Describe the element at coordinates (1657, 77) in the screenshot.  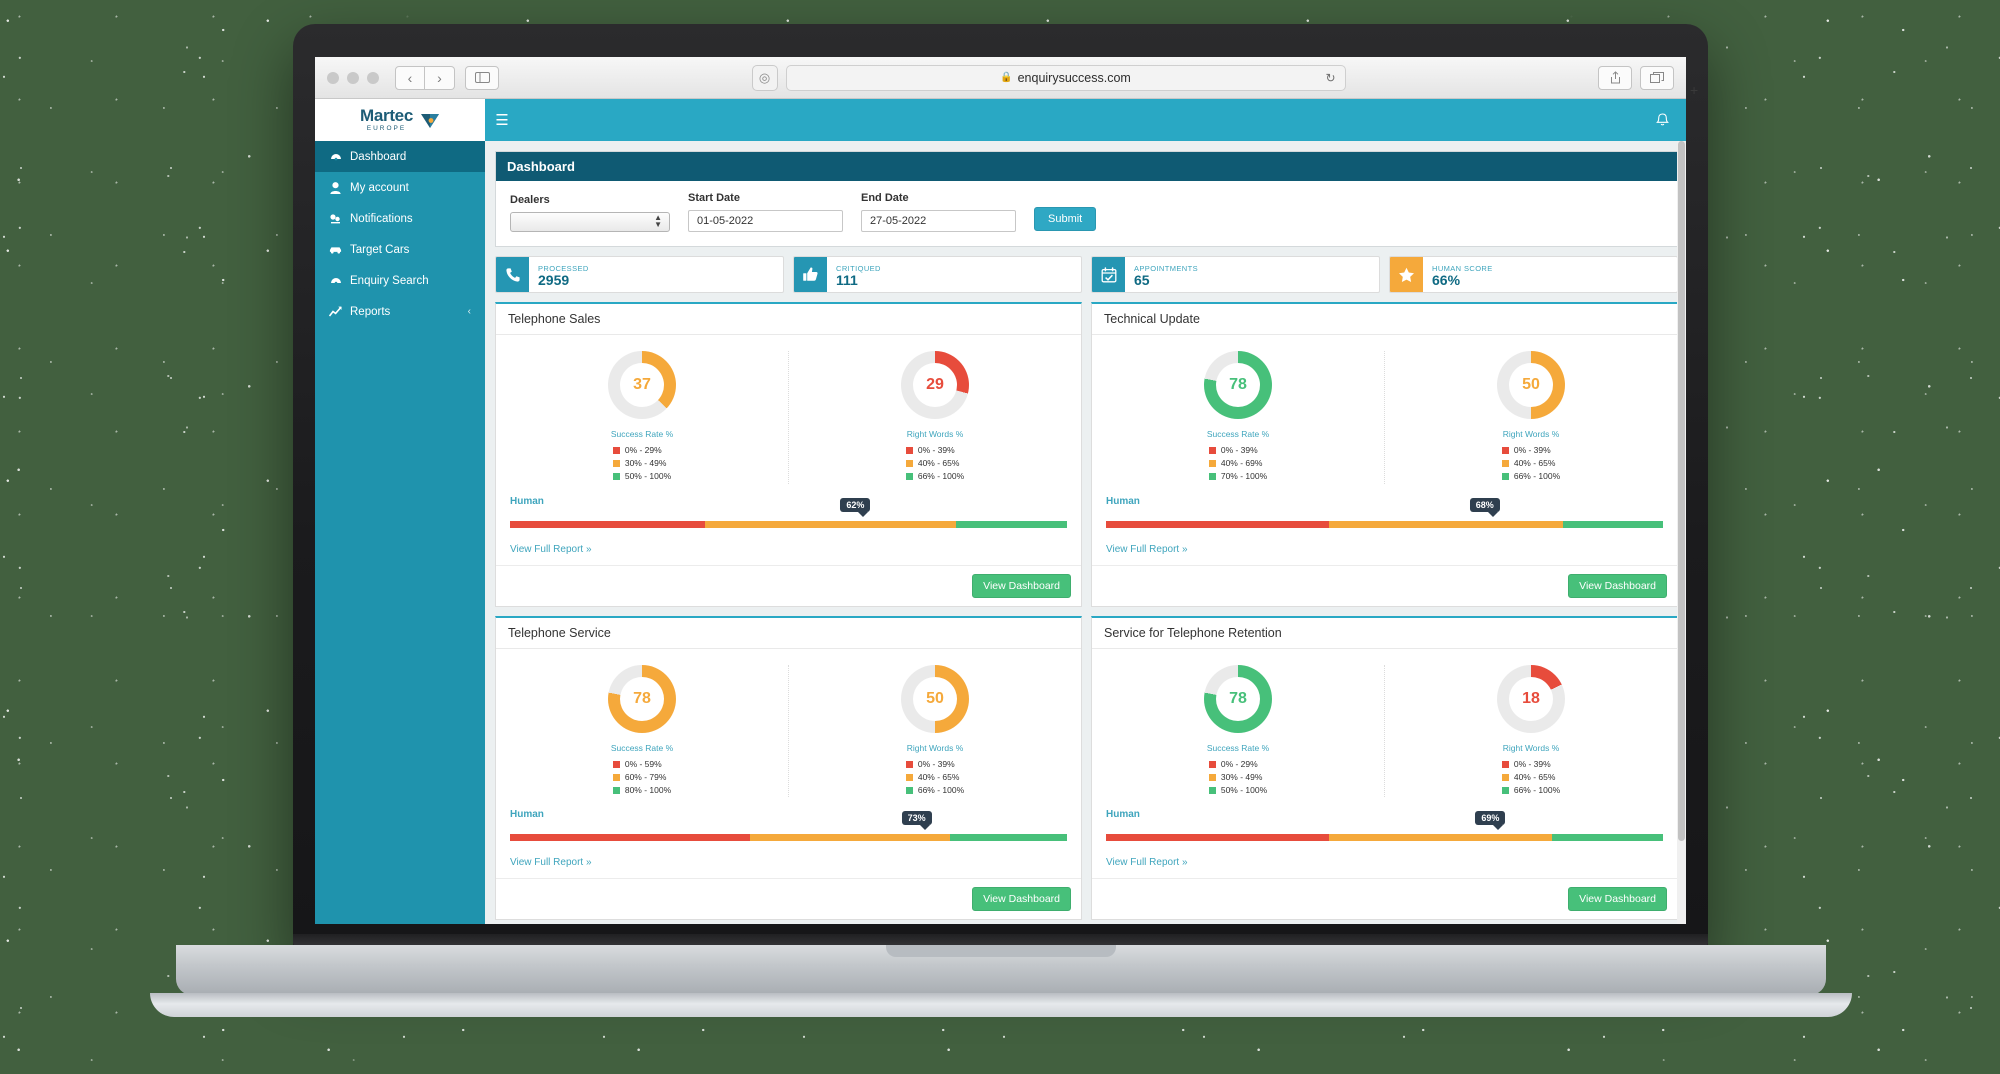
I see `tabs-icon` at that location.